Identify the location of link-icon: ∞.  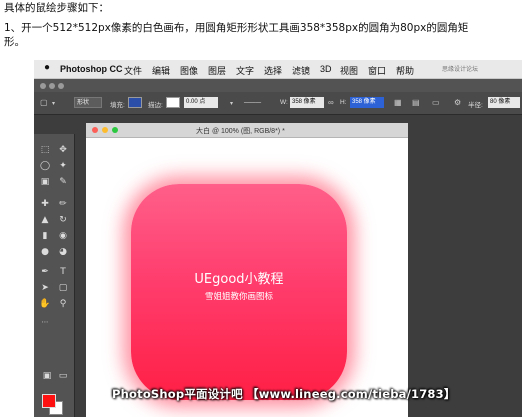
(331, 102).